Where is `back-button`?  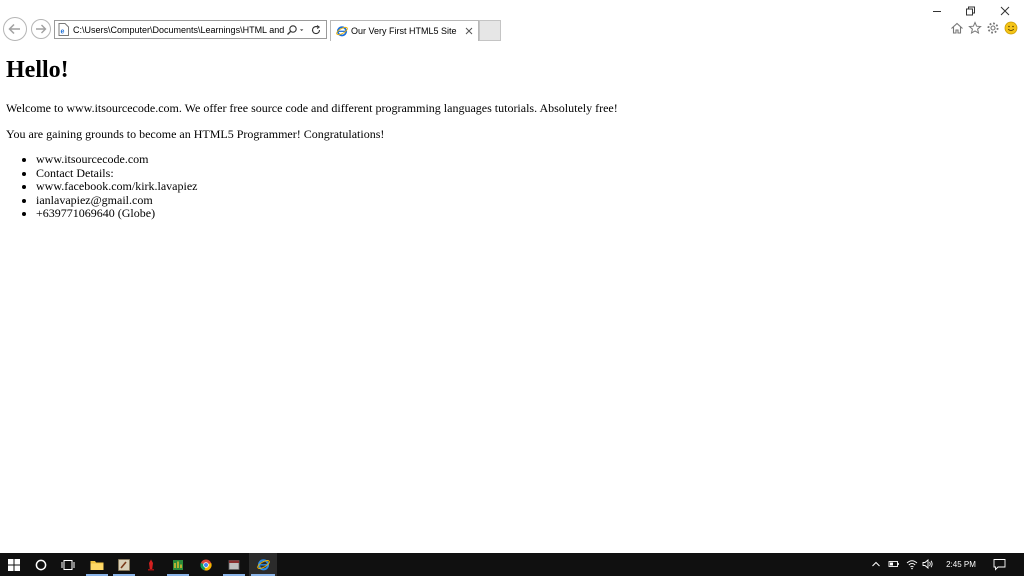 back-button is located at coordinates (15, 29).